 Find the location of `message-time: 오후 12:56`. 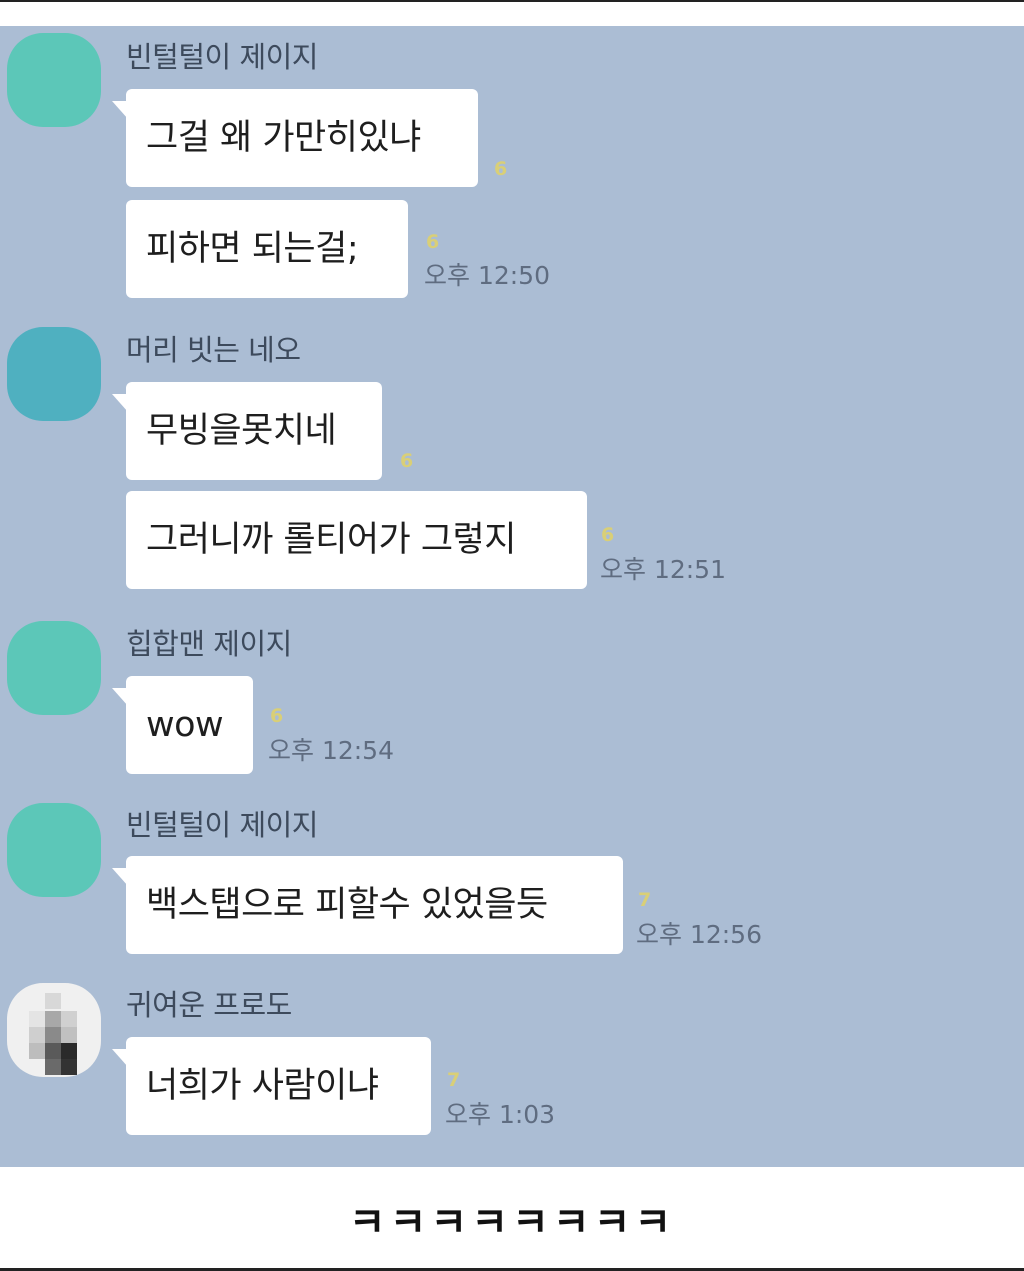

message-time: 오후 12:56 is located at coordinates (699, 934).